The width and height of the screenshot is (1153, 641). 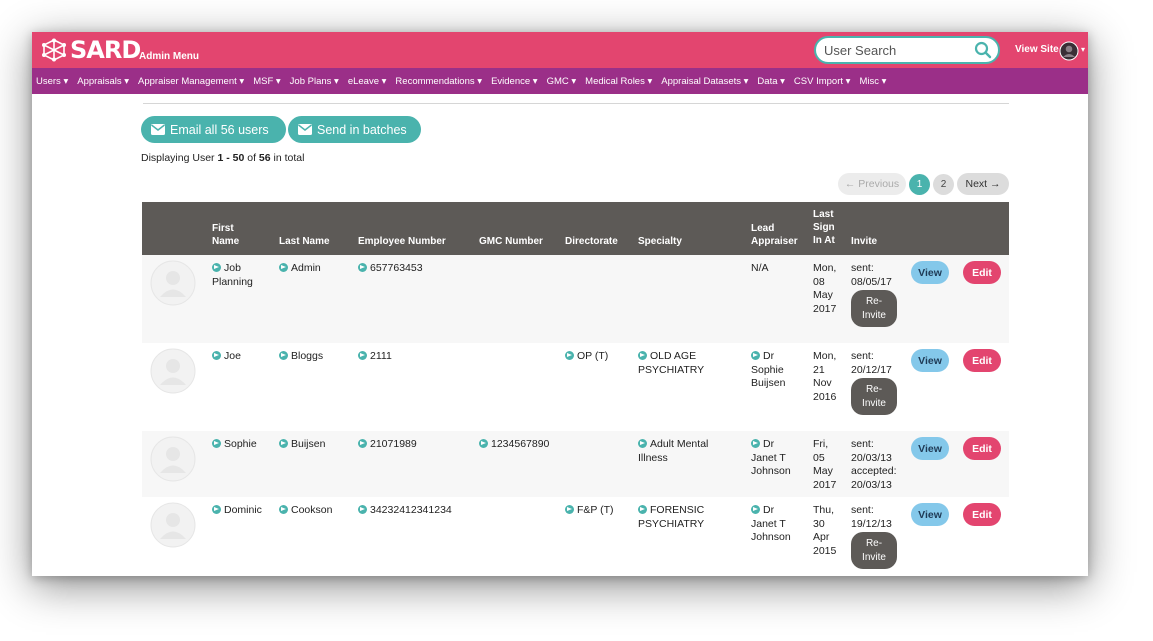 I want to click on nav-eleave: eLeave ▾, so click(x=367, y=81).